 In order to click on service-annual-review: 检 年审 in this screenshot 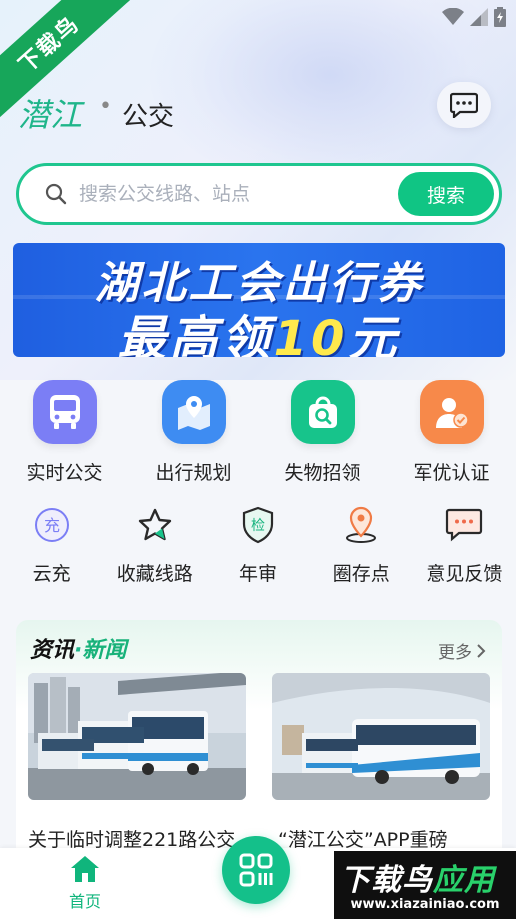, I will do `click(257, 545)`.